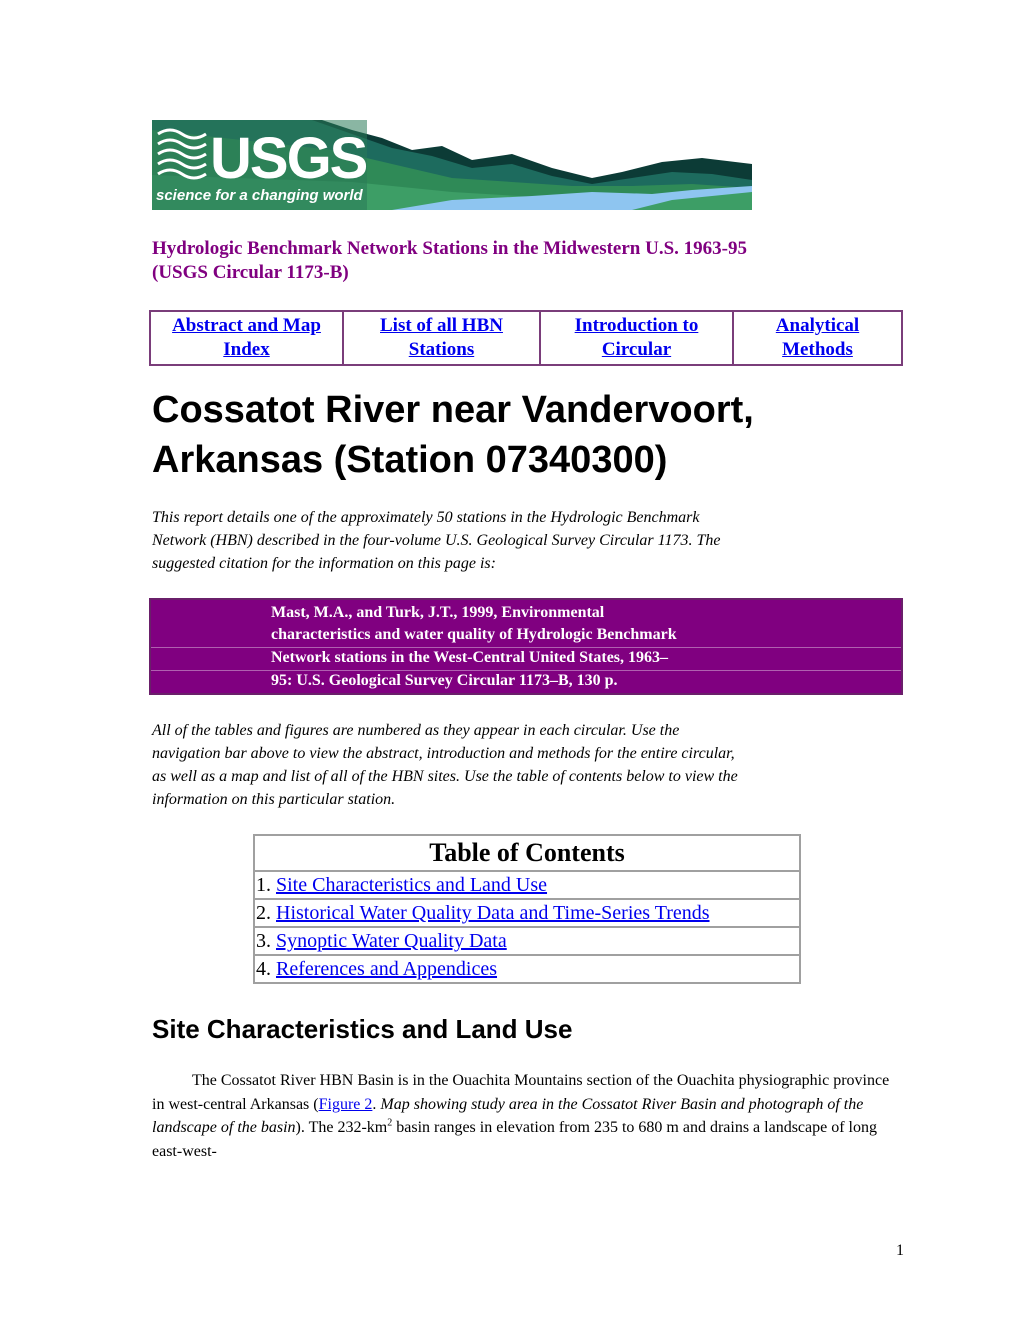 The image size is (1020, 1320). I want to click on nav-cell-abstract: Abstract and Map Index, so click(247, 338).